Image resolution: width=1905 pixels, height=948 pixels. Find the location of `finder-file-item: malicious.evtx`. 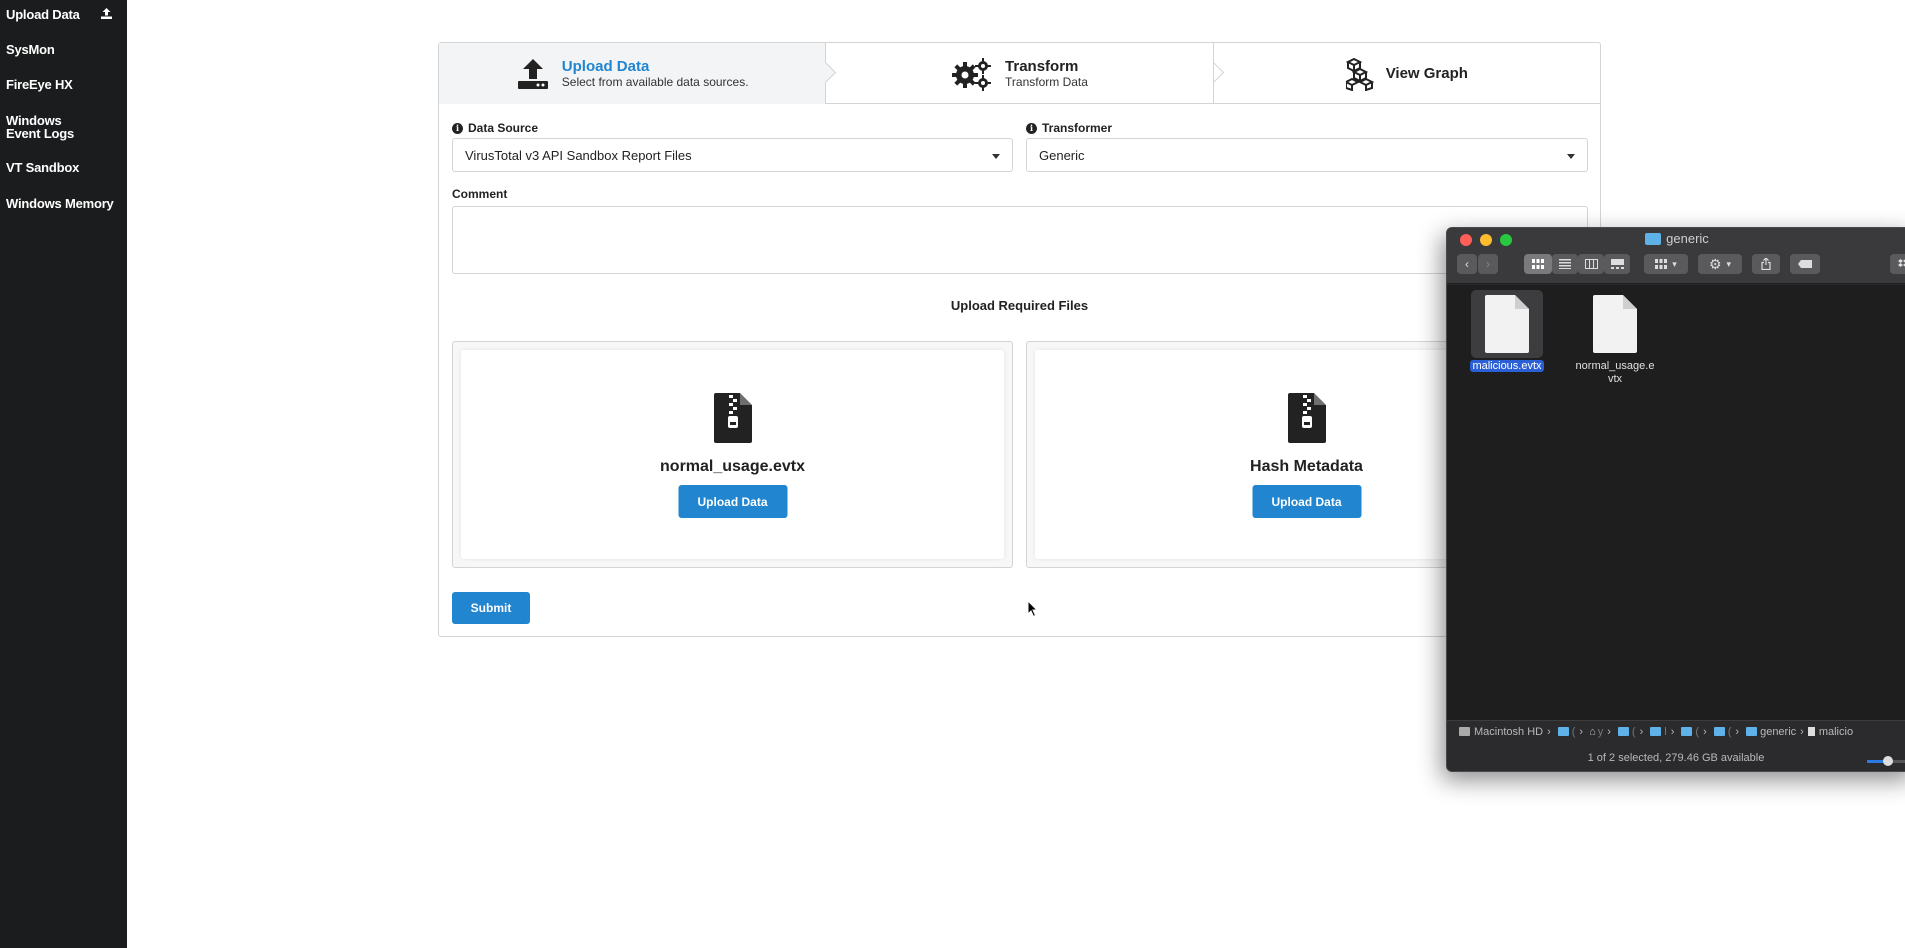

finder-file-item: malicious.evtx is located at coordinates (1507, 331).